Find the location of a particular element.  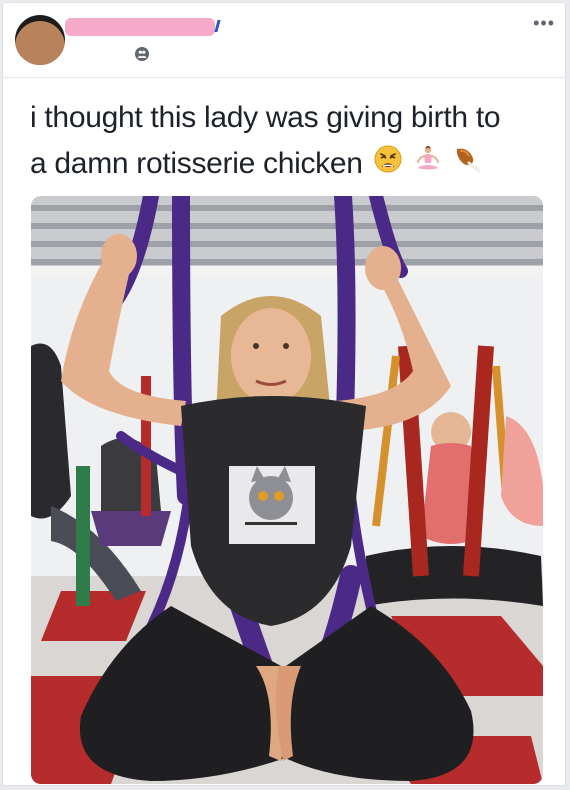

header-divider is located at coordinates (284, 77).